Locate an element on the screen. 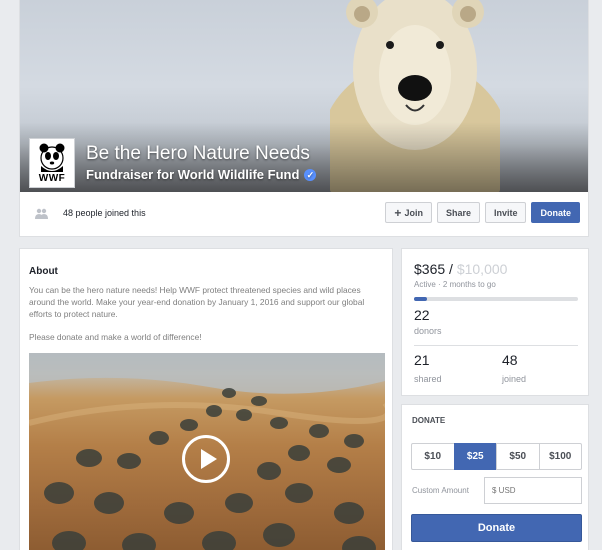  amount-option-10: $10 is located at coordinates (433, 456).